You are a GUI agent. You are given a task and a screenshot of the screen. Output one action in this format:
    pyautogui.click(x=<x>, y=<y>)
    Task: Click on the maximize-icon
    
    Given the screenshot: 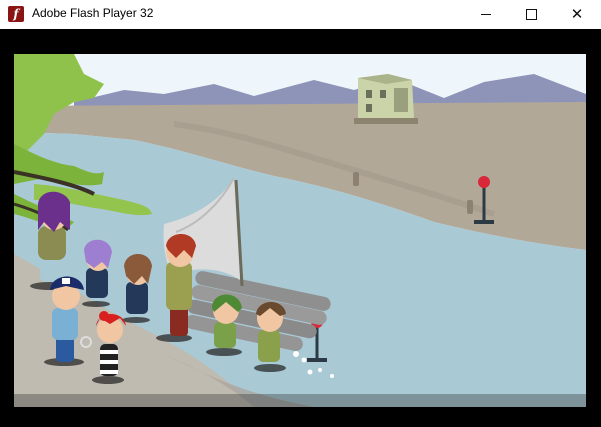 What is the action you would take?
    pyautogui.click(x=531, y=14)
    